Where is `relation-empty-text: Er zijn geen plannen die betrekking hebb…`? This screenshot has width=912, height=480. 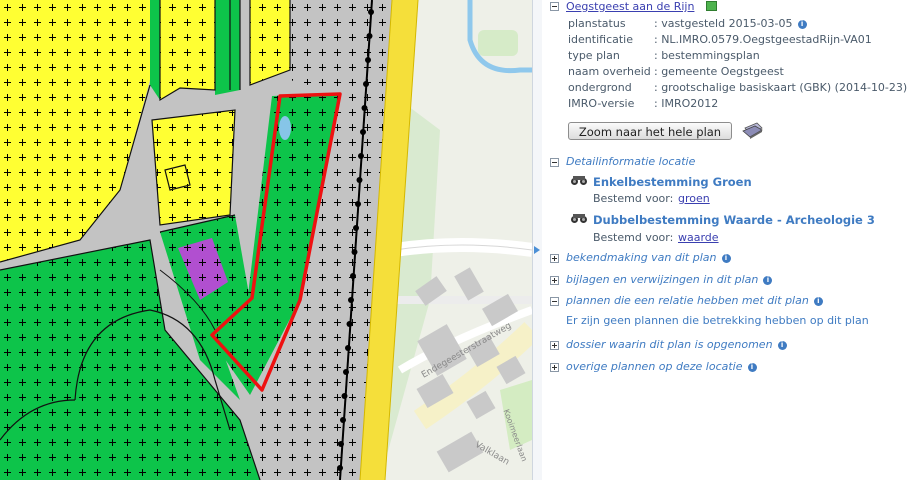
relation-empty-text: Er zijn geen plannen die betrekking hebb… is located at coordinates (717, 320).